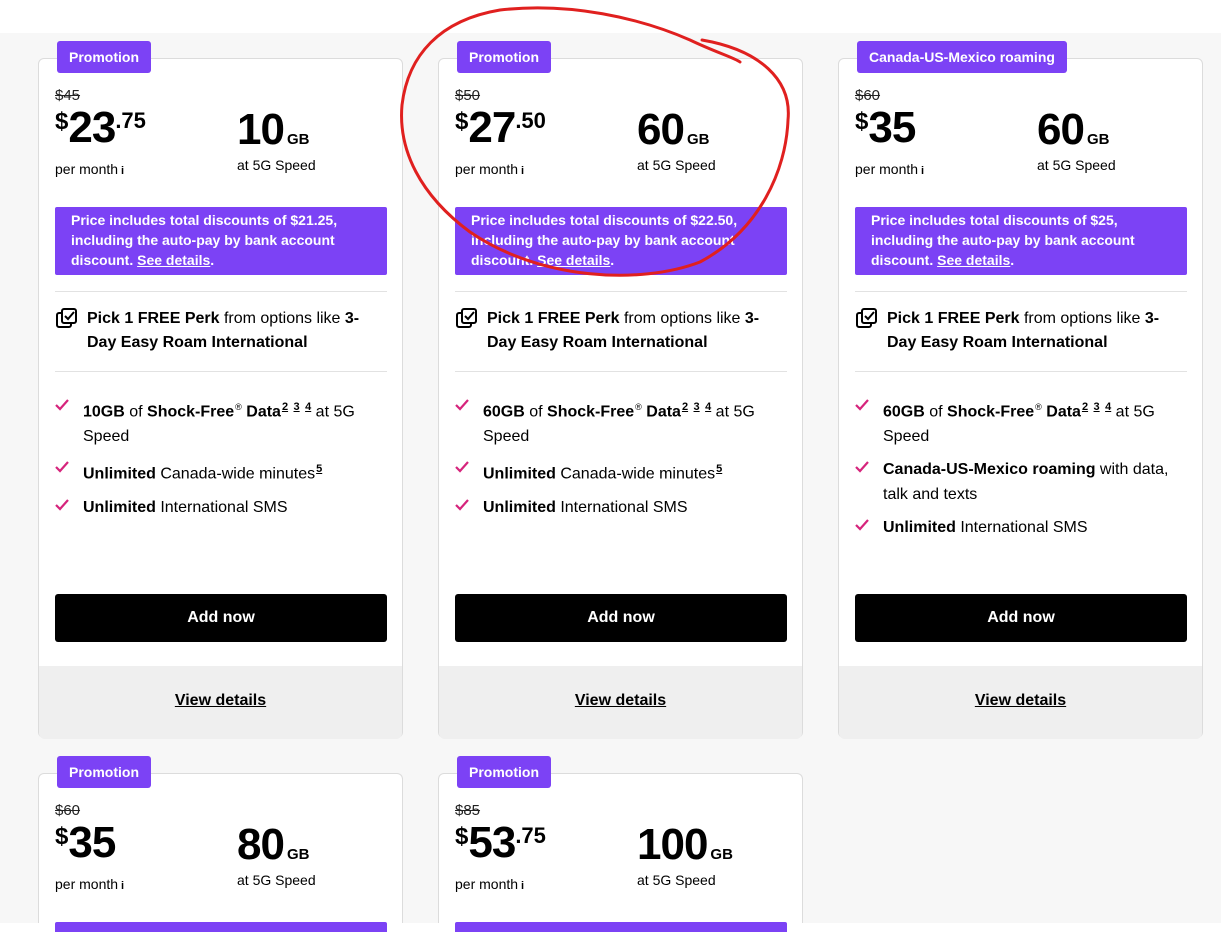 The width and height of the screenshot is (1221, 932). I want to click on data-number: 80, so click(261, 844).